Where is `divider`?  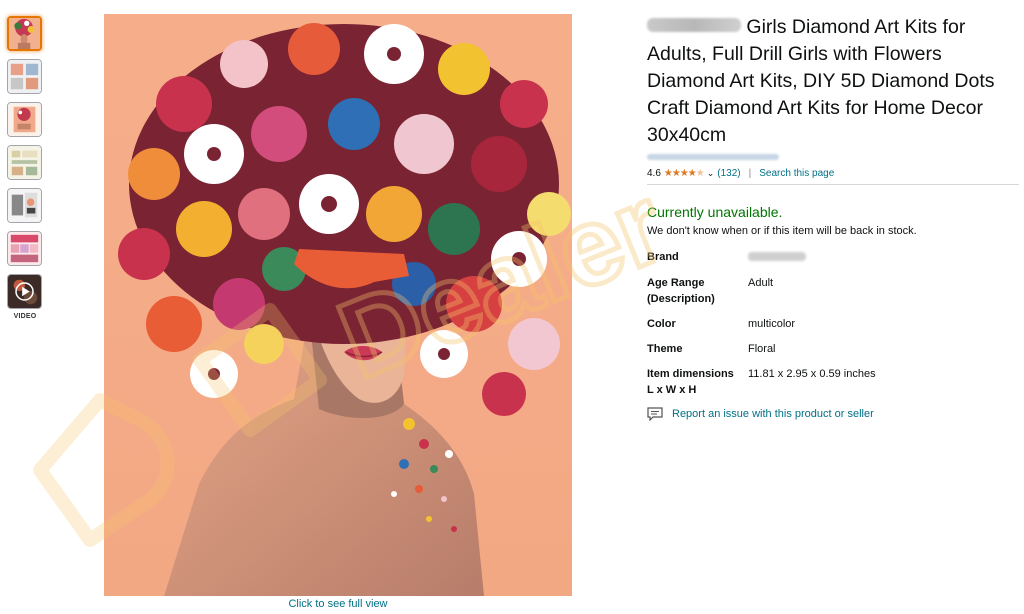 divider is located at coordinates (833, 184).